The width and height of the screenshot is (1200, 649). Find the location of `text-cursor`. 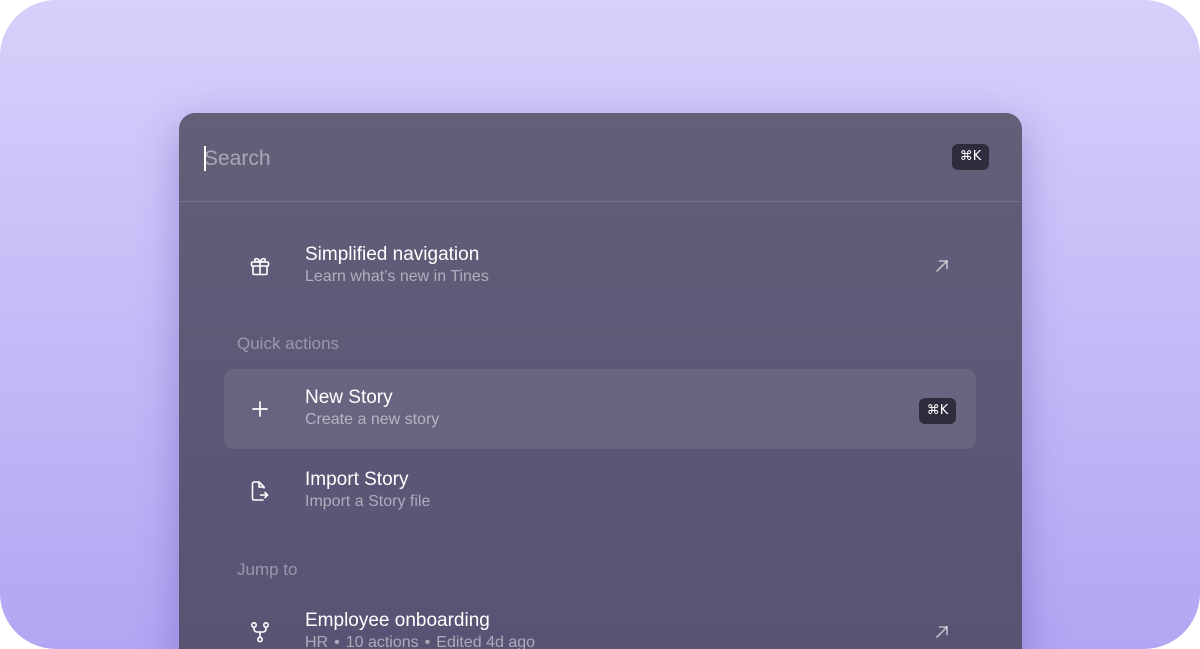

text-cursor is located at coordinates (205, 158).